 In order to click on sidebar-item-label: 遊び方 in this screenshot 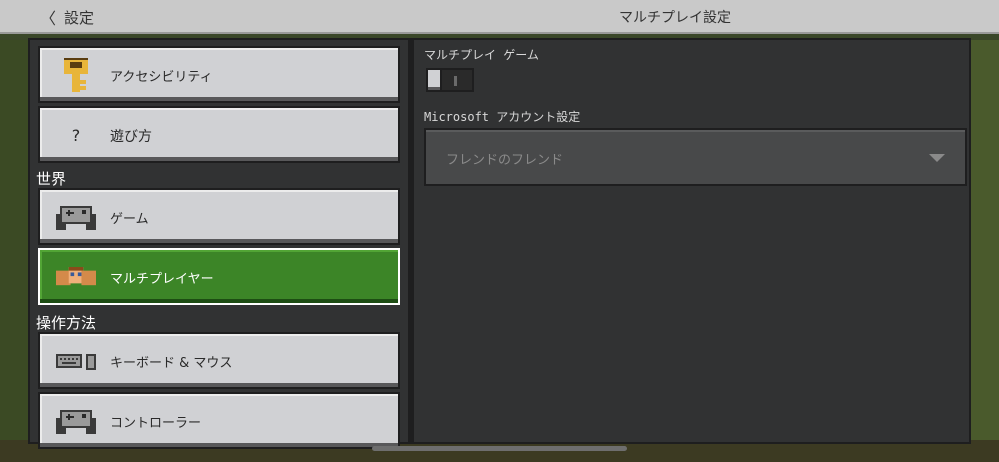, I will do `click(131, 137)`.